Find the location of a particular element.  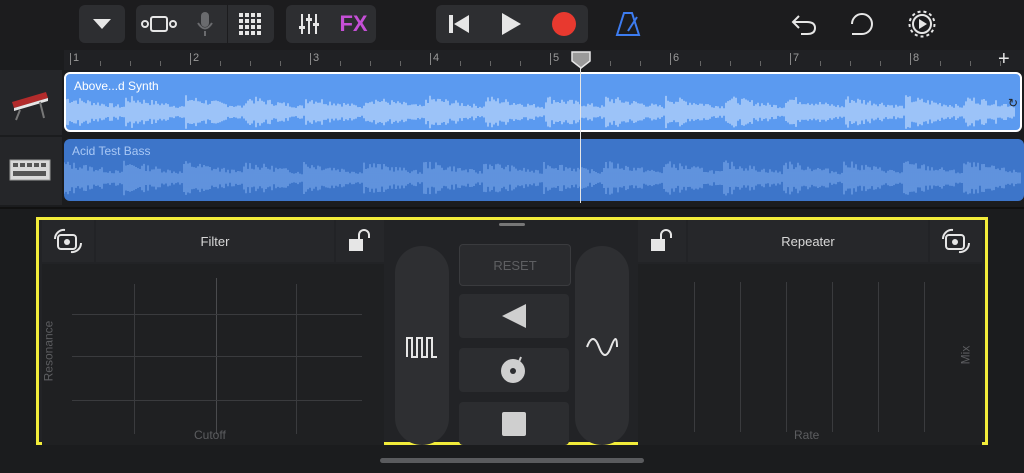

playhead-handle is located at coordinates (581, 60).